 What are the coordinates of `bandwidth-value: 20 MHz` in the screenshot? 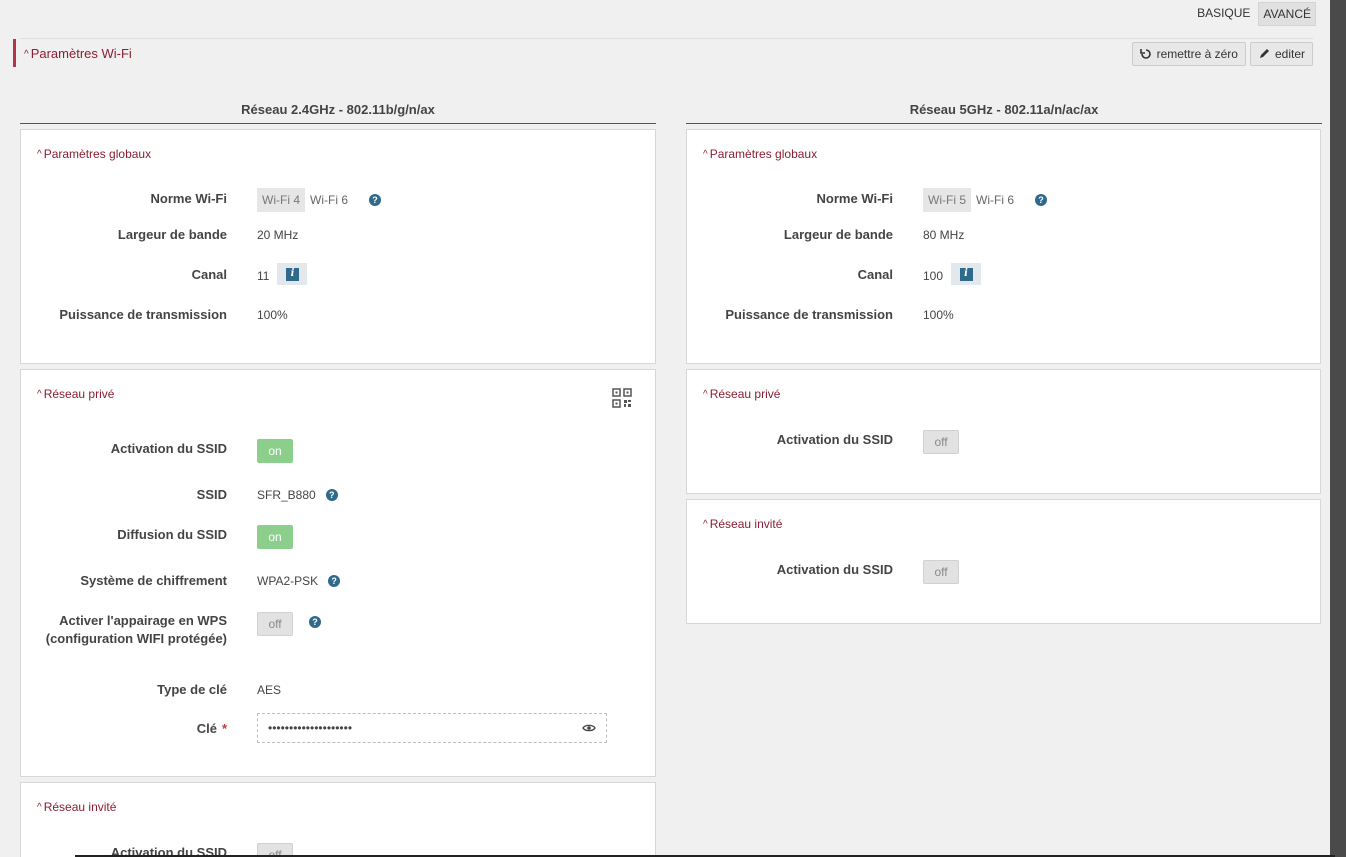 It's located at (278, 235).